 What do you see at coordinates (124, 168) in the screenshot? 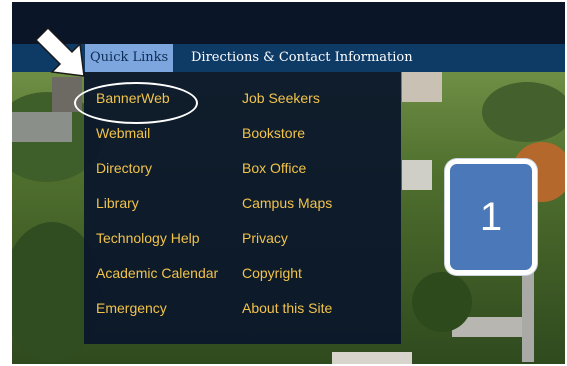
I see `link-directory: Directory` at bounding box center [124, 168].